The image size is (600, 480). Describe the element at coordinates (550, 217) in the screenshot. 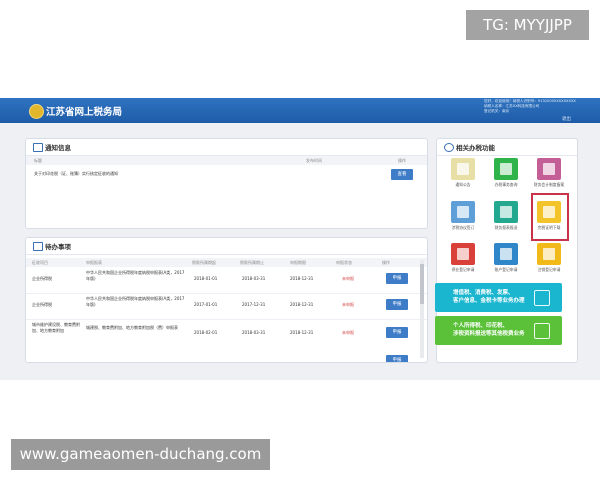

I see `highlight-box` at that location.